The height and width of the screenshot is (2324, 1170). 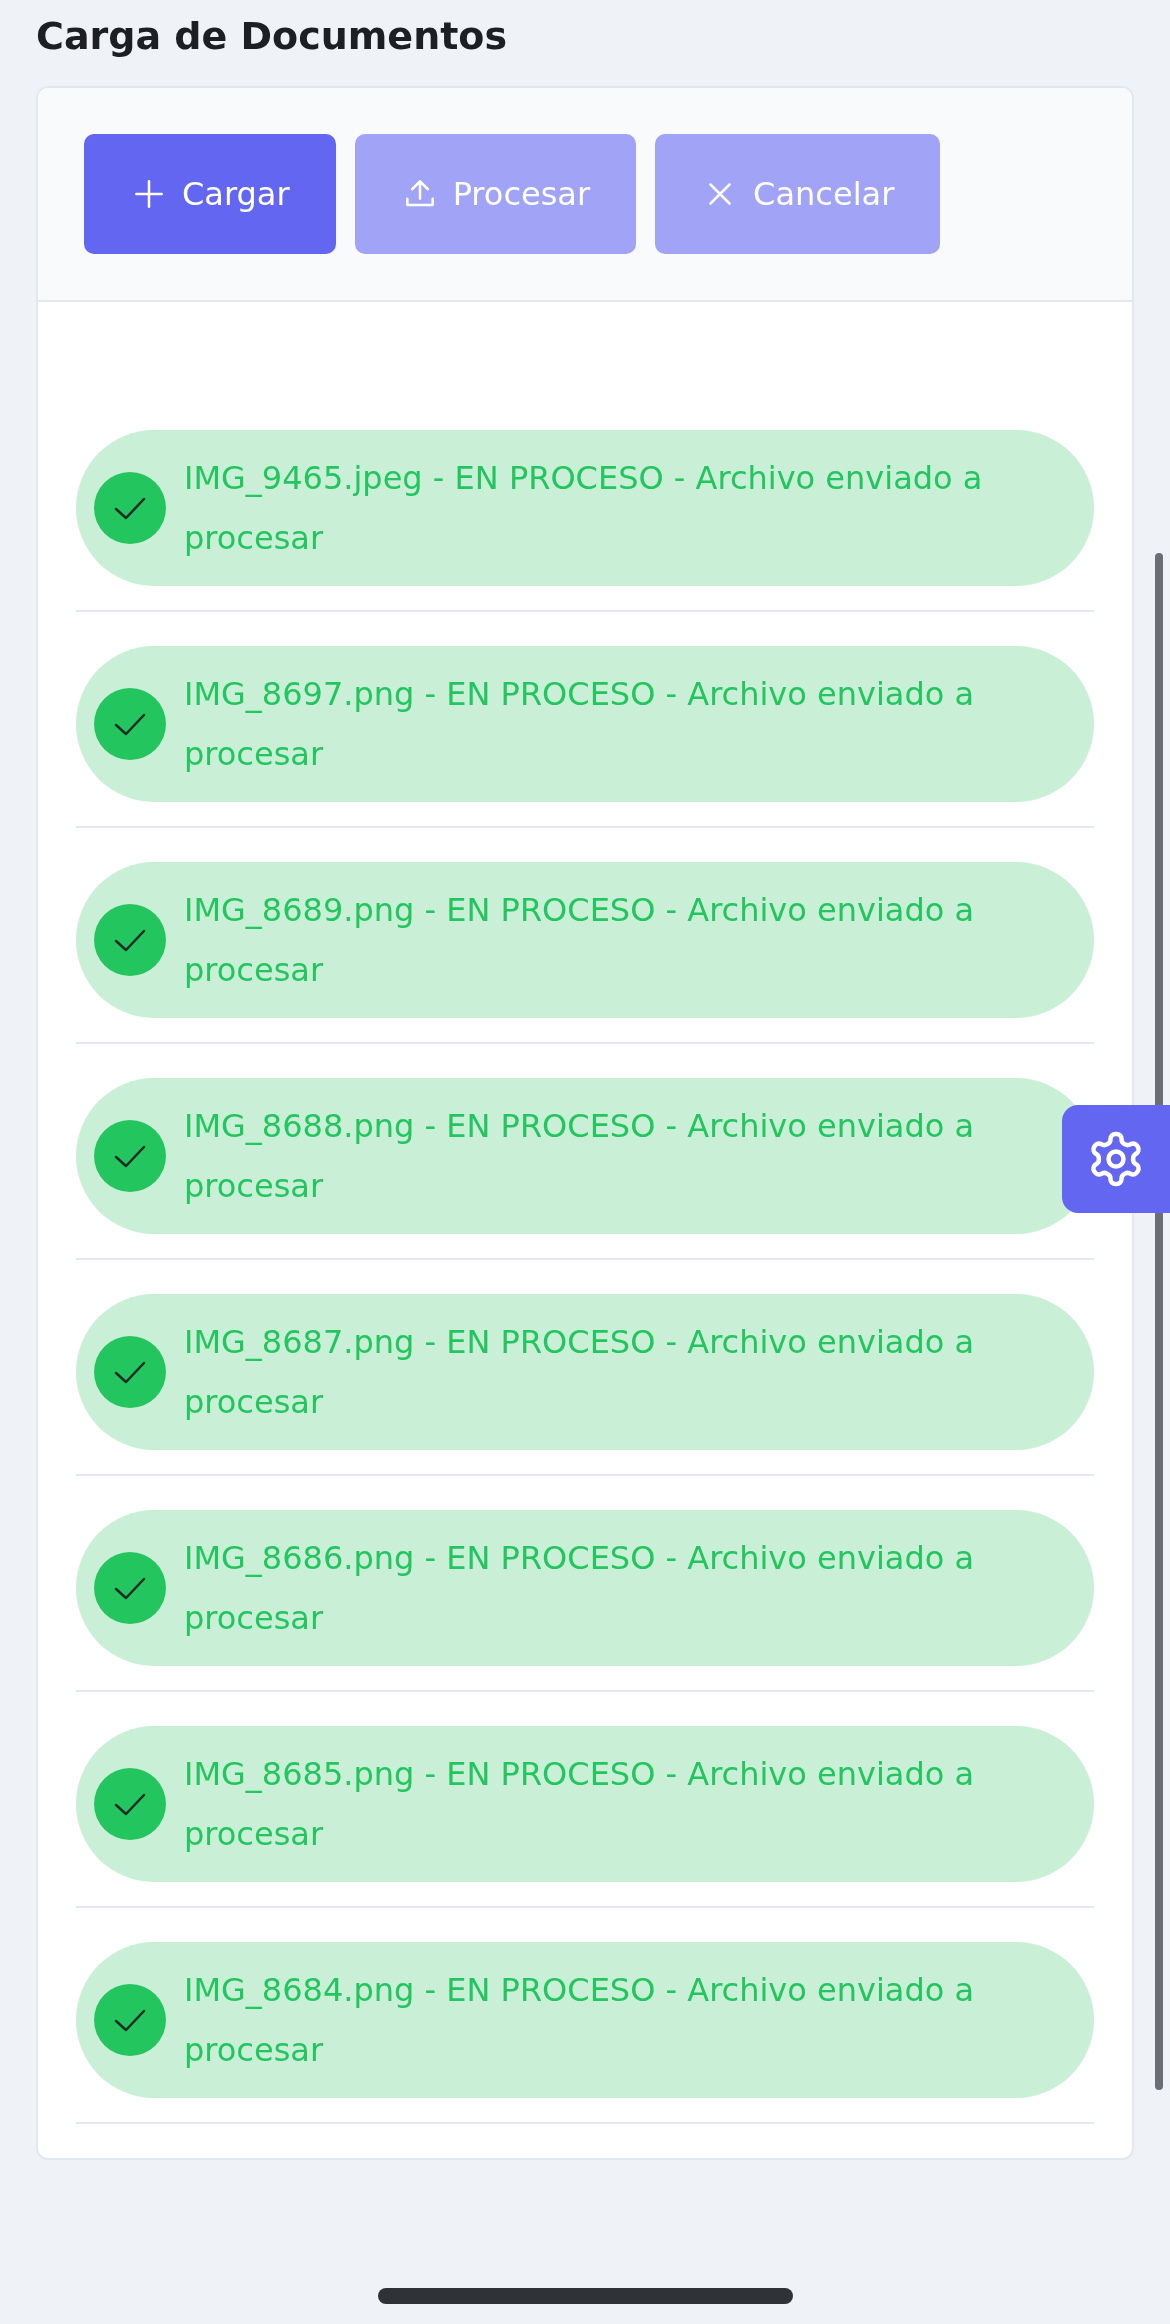 I want to click on status-text: IMG_8685.png - EN PROCESO - Archivo enviado a procesar, so click(x=580, y=1804).